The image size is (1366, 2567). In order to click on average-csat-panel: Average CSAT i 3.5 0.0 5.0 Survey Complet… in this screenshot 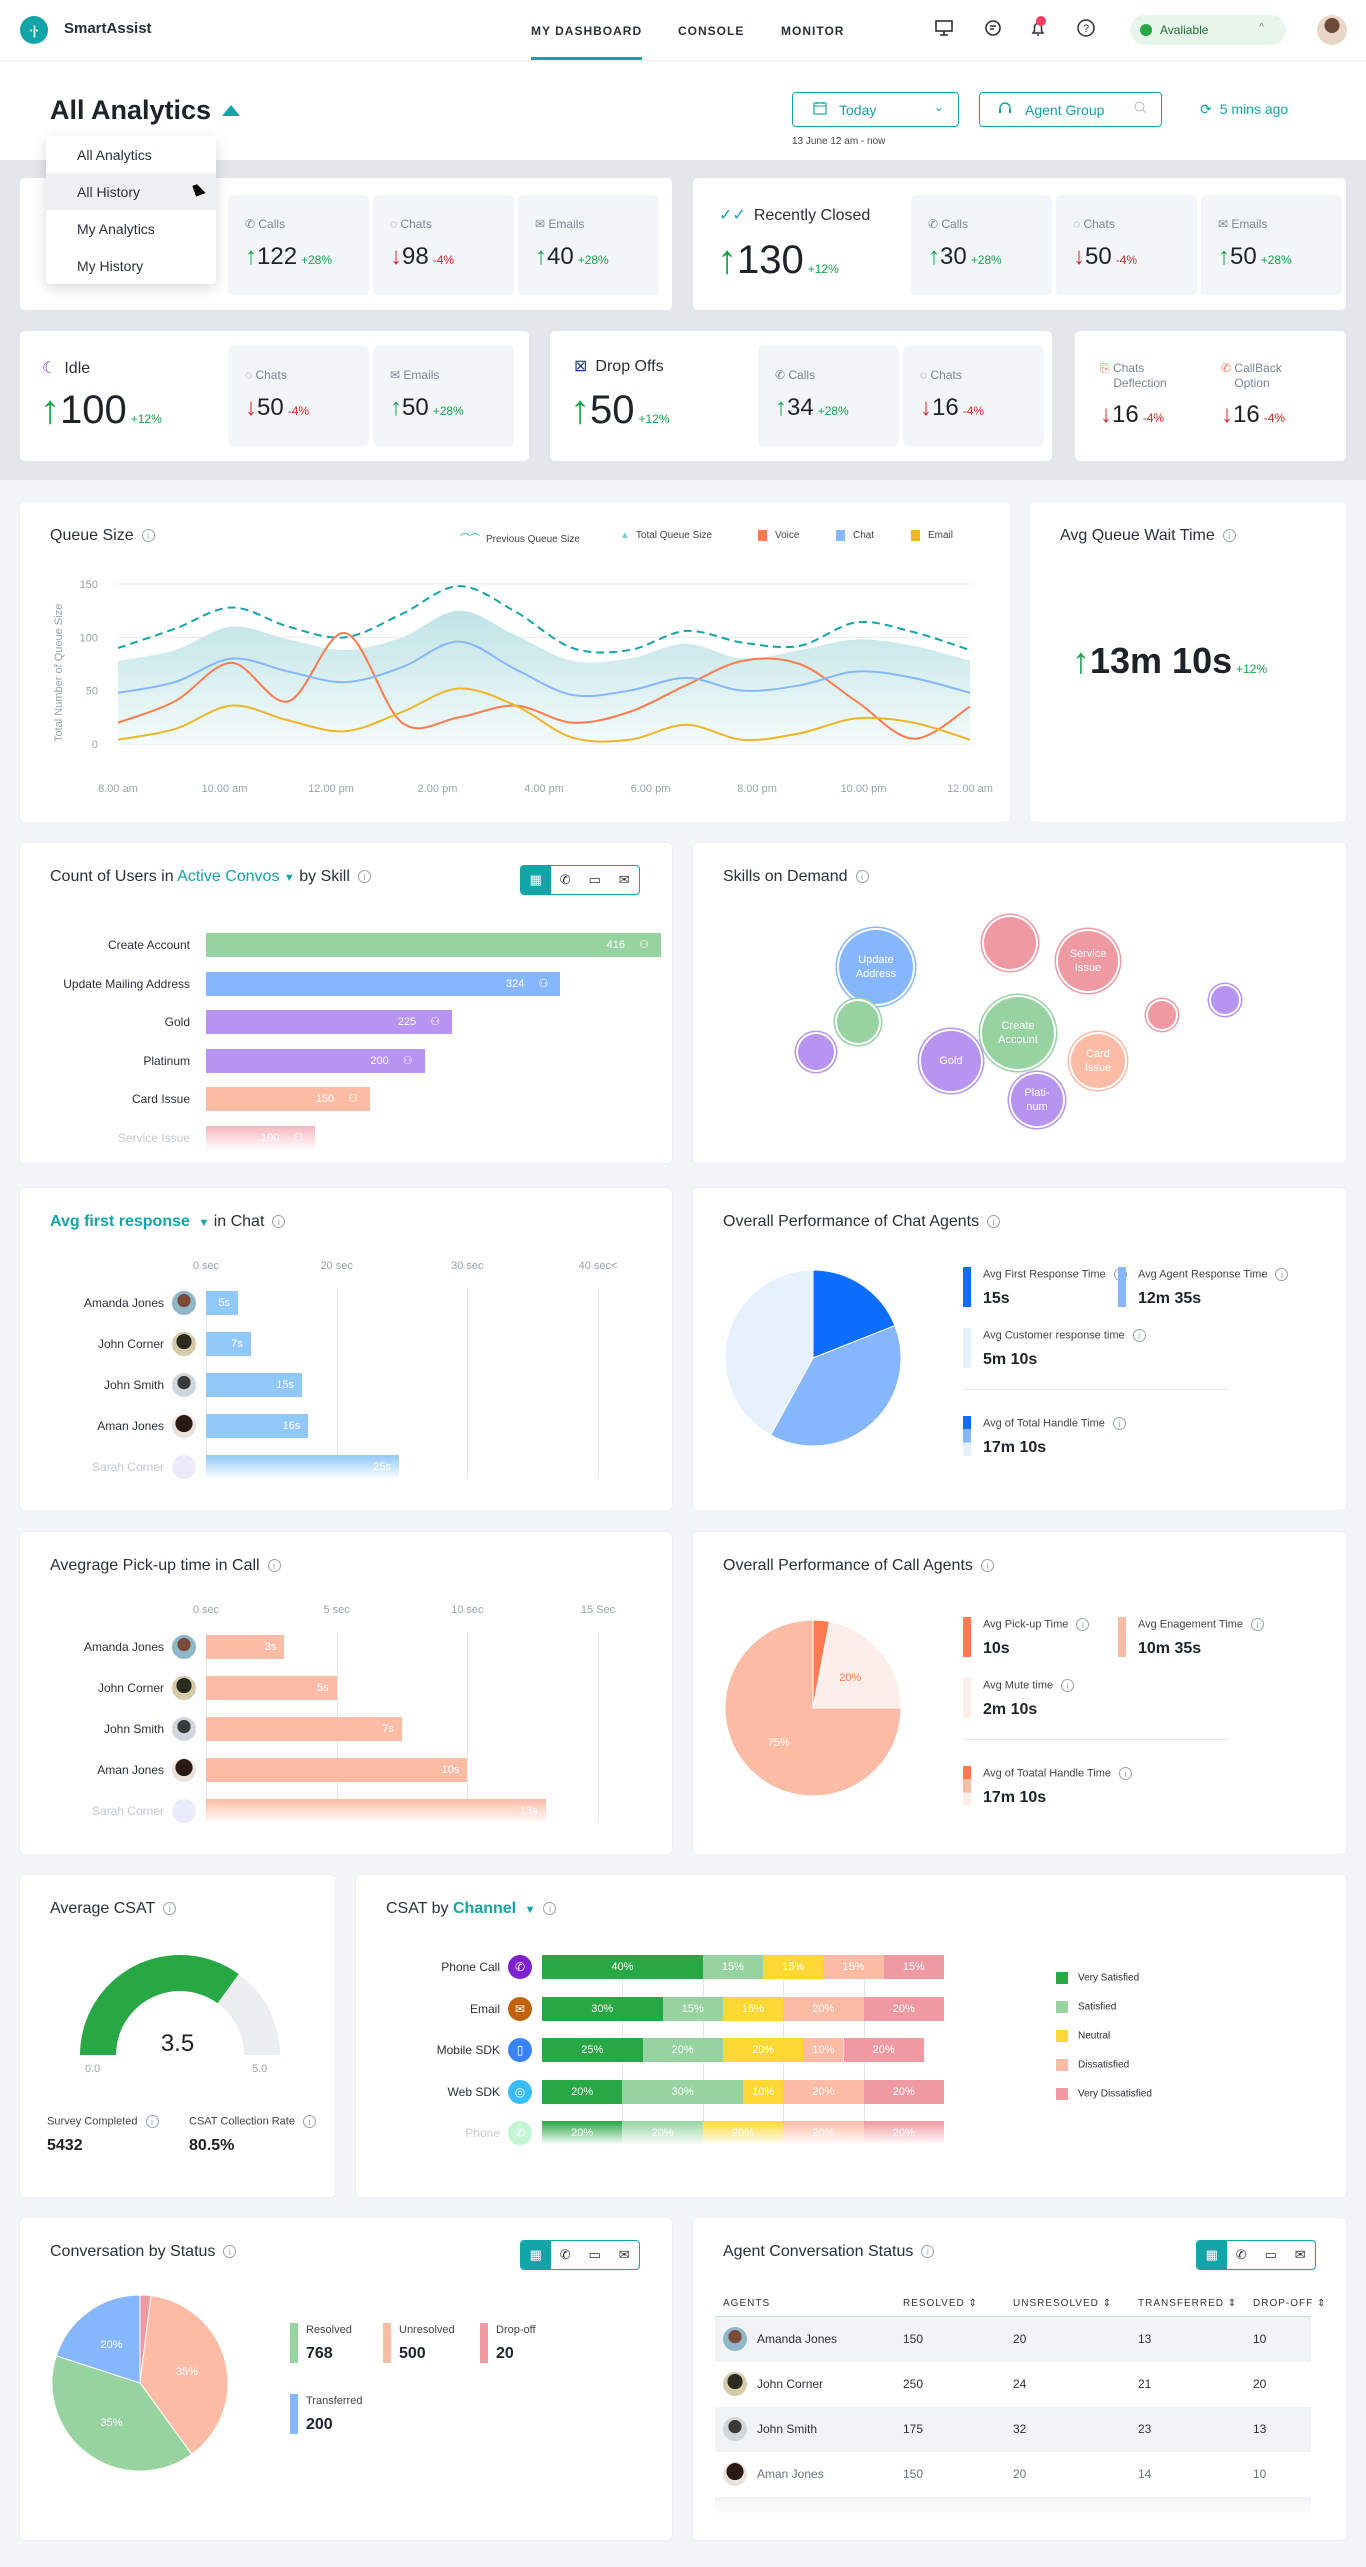, I will do `click(177, 2036)`.